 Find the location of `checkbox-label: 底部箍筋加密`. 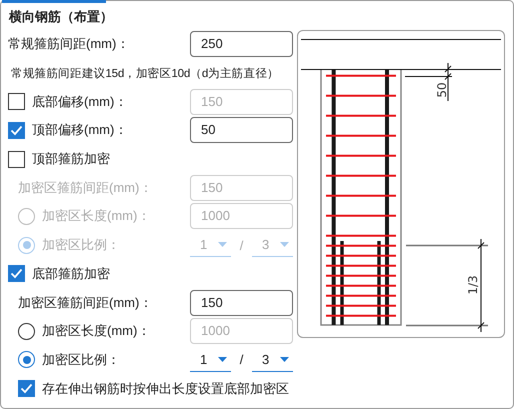

checkbox-label: 底部箍筋加密 is located at coordinates (71, 273).